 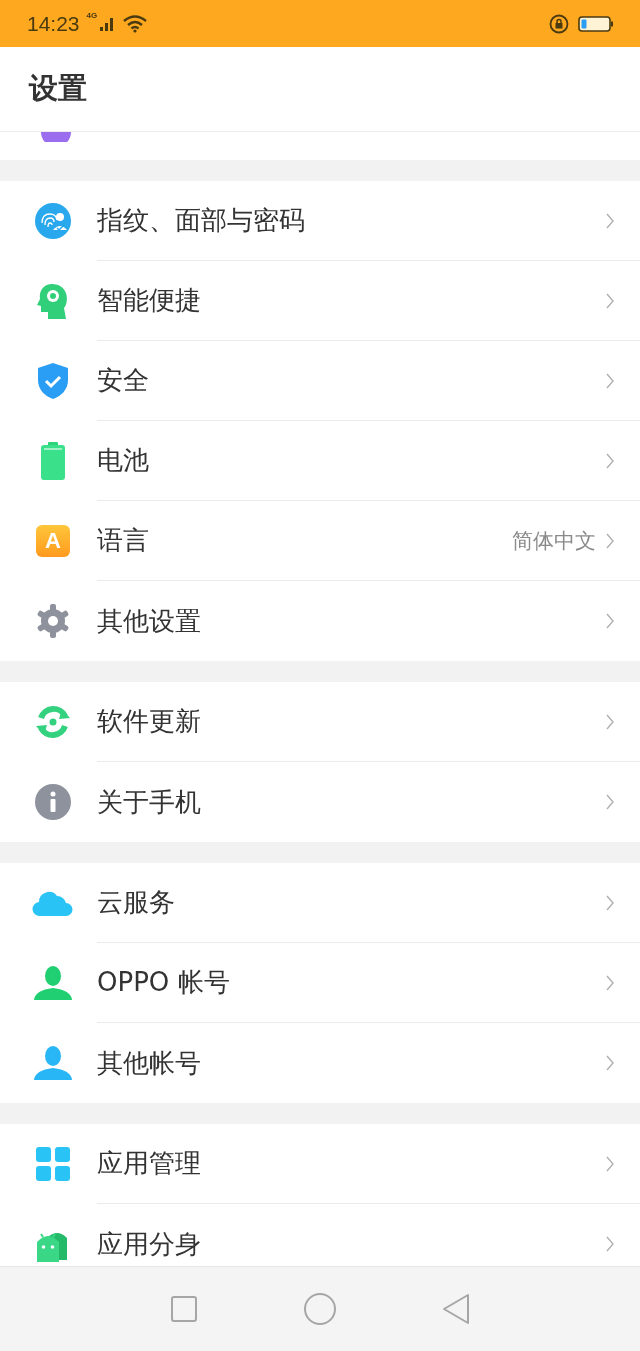 What do you see at coordinates (320, 461) in the screenshot?
I see `settings-item: 电池` at bounding box center [320, 461].